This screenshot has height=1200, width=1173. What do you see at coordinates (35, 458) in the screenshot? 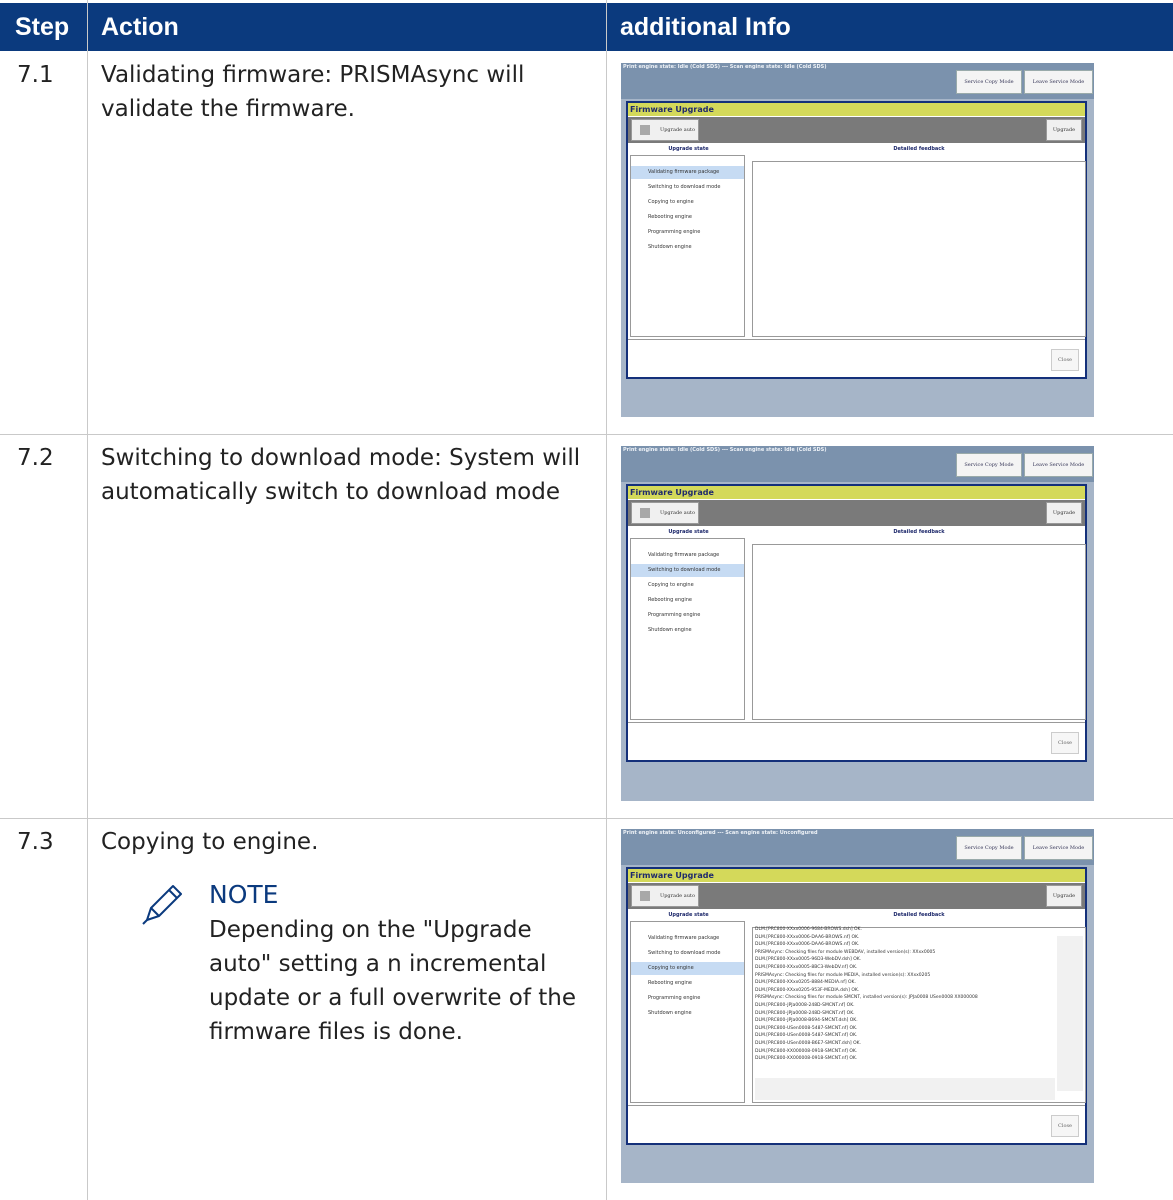
I see `step-number: 7.2` at bounding box center [35, 458].